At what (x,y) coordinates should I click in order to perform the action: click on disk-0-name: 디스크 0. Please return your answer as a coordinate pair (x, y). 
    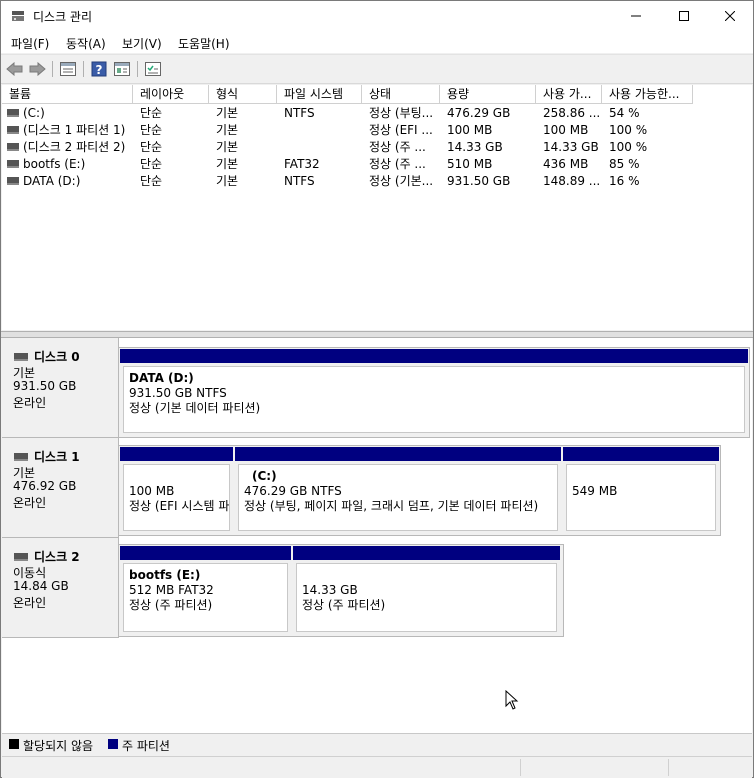
    Looking at the image, I should click on (57, 357).